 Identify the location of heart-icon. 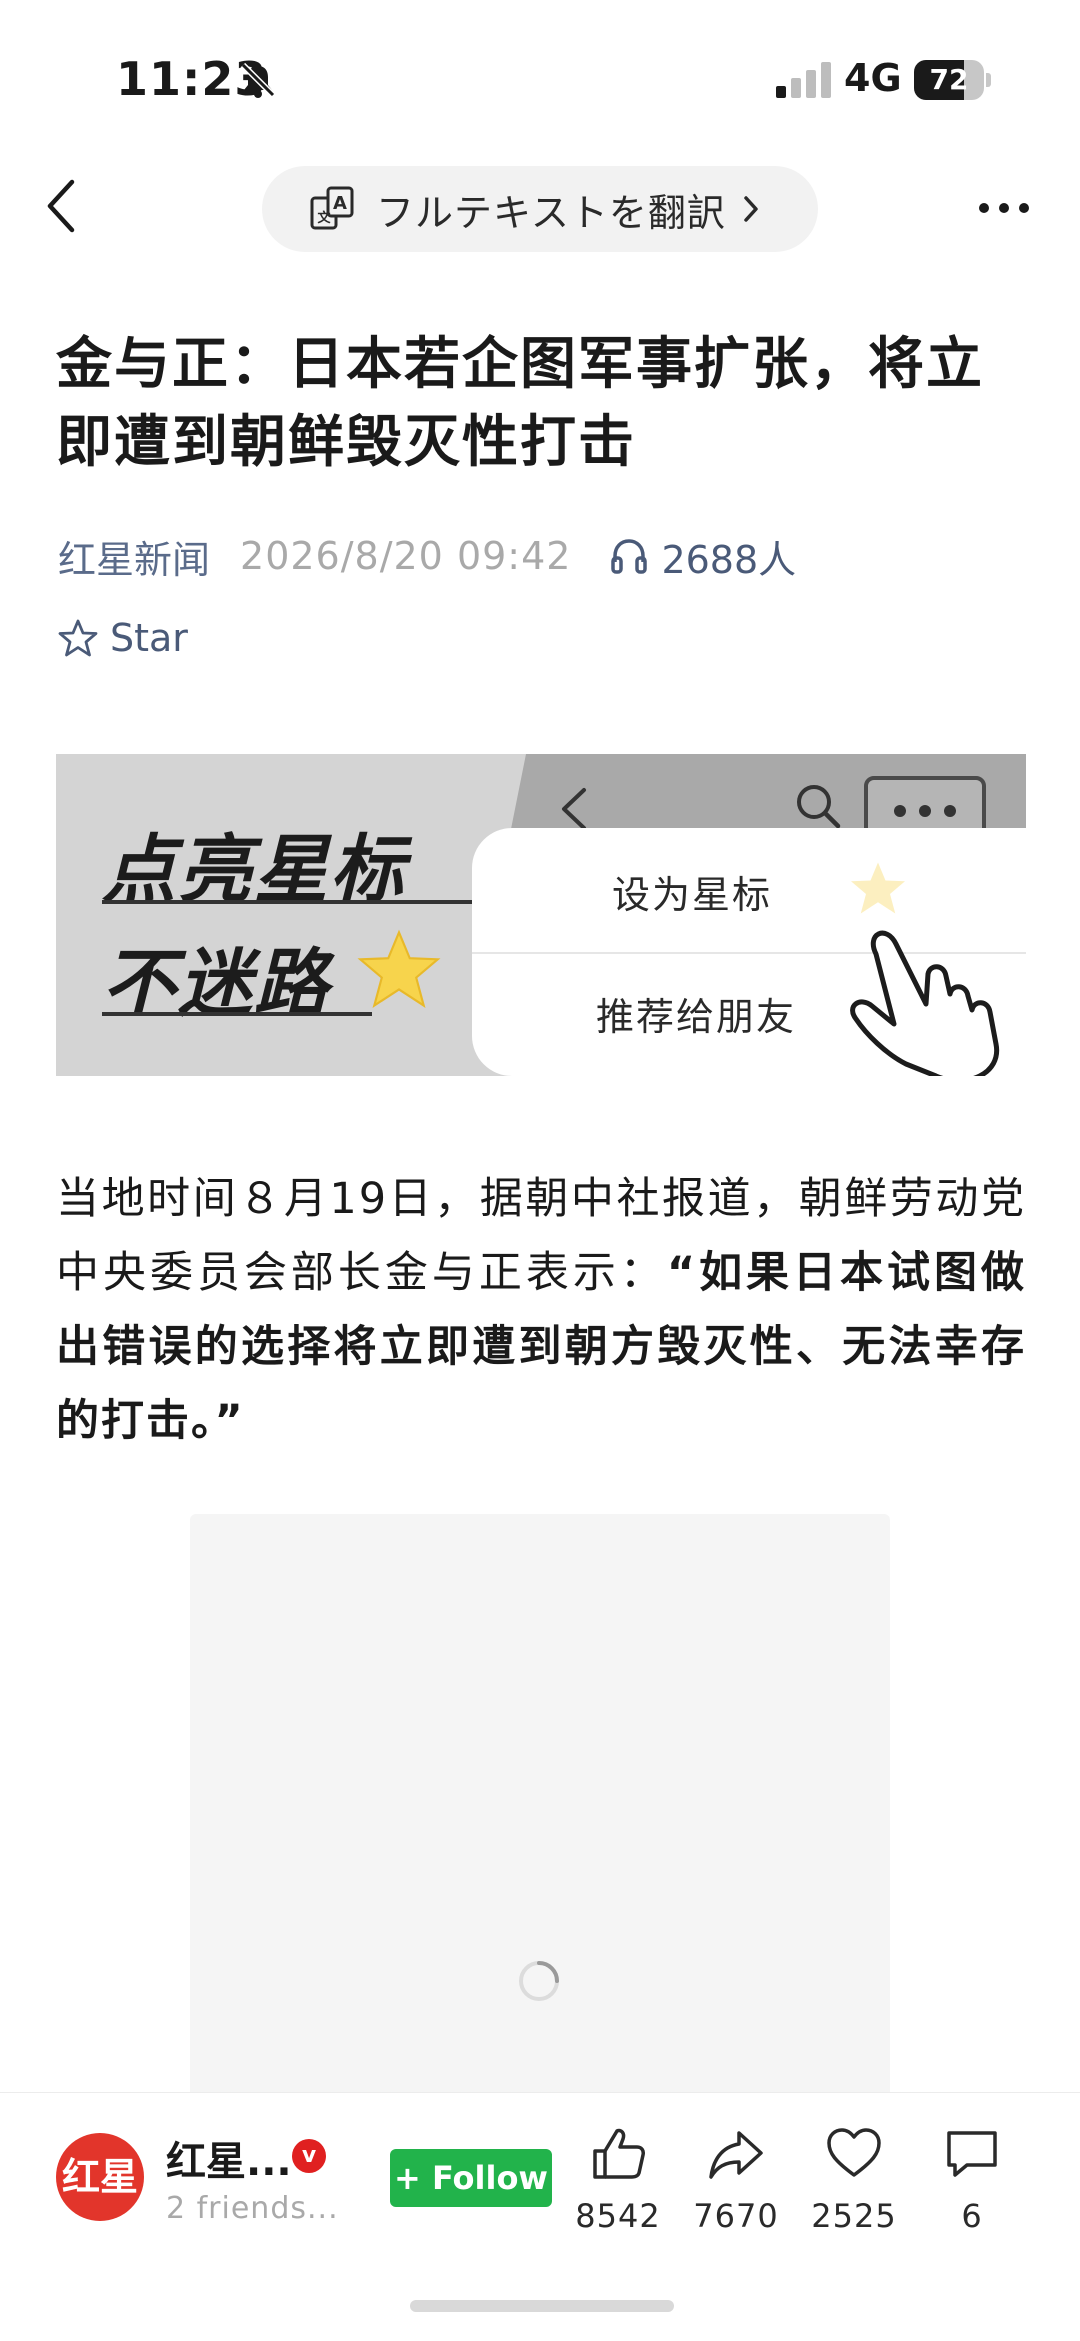
(854, 2152).